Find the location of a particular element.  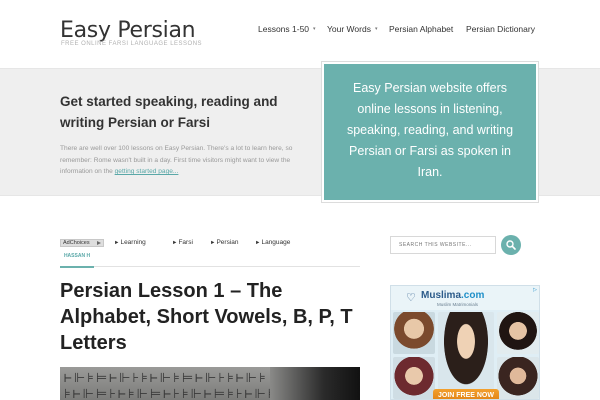

ad-link-farsi: ►Farsi is located at coordinates (182, 242).